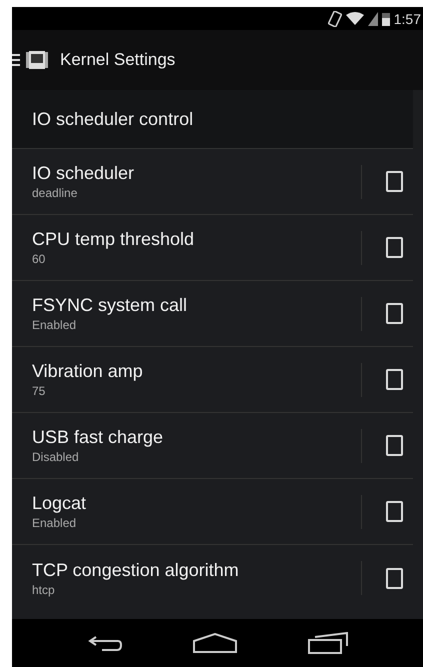  Describe the element at coordinates (88, 371) in the screenshot. I see `setting-title: Vibration amp` at that location.